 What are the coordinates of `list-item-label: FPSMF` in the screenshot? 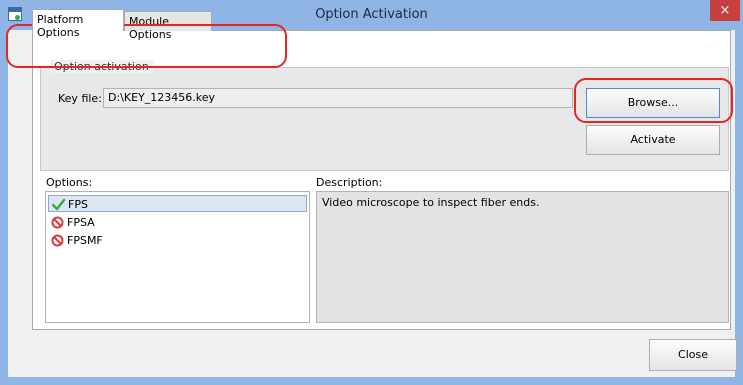 It's located at (85, 240).